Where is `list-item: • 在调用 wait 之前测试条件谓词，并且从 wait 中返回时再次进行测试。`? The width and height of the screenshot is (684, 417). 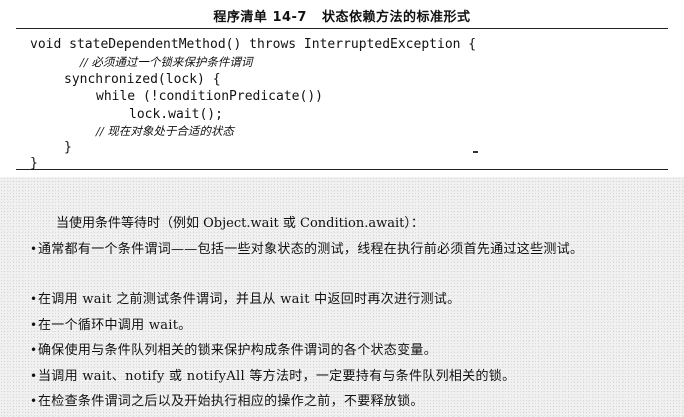
list-item: • 在调用 wait 之前测试条件谓词，并且从 wait 中返回时再次进行测试。 is located at coordinates (350, 299).